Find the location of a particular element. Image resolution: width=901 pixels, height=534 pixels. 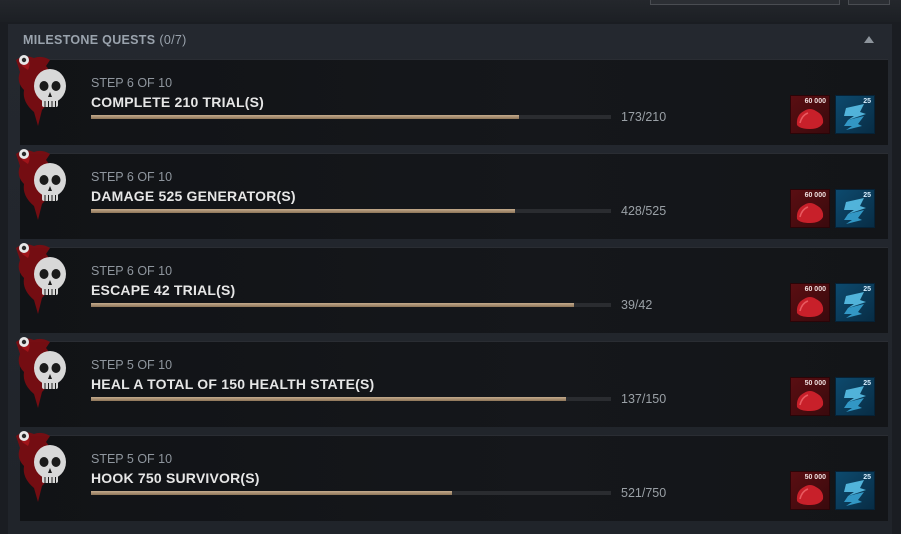

quest-title: ESCAPE 42 TRIAL(S) is located at coordinates (163, 290).